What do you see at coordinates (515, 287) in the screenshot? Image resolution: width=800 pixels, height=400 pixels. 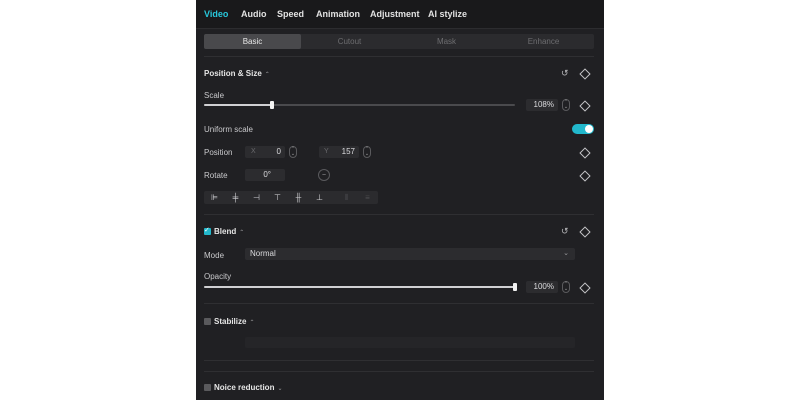 I see `opacity-slider-thumb` at bounding box center [515, 287].